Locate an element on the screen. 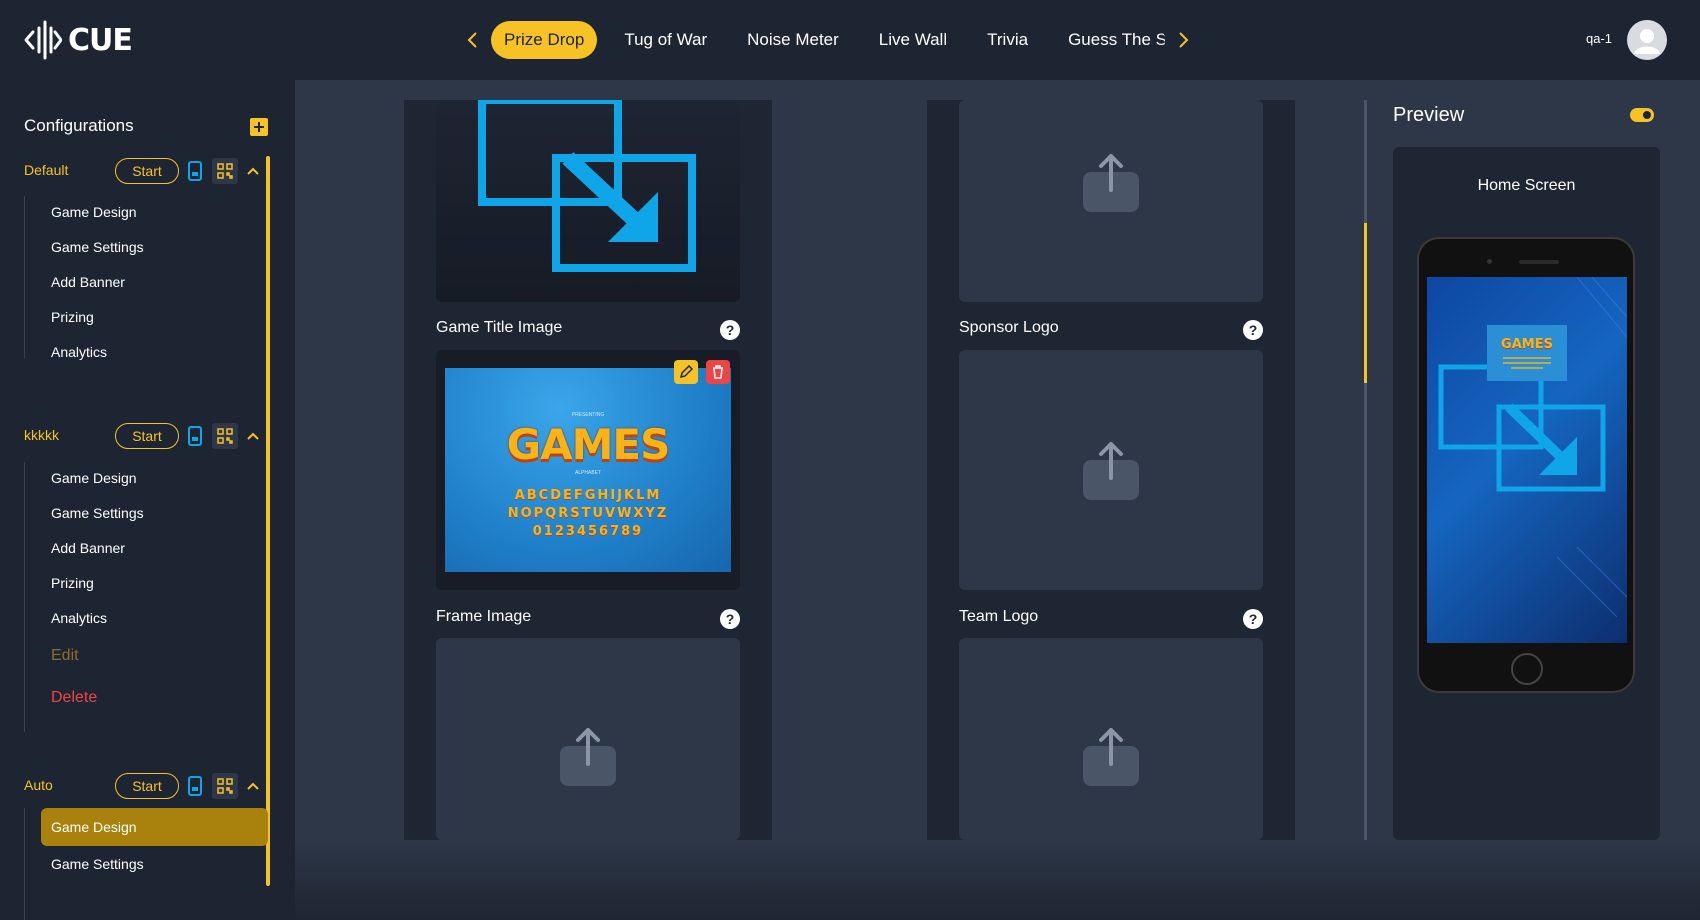  add-configuration-button is located at coordinates (259, 127).